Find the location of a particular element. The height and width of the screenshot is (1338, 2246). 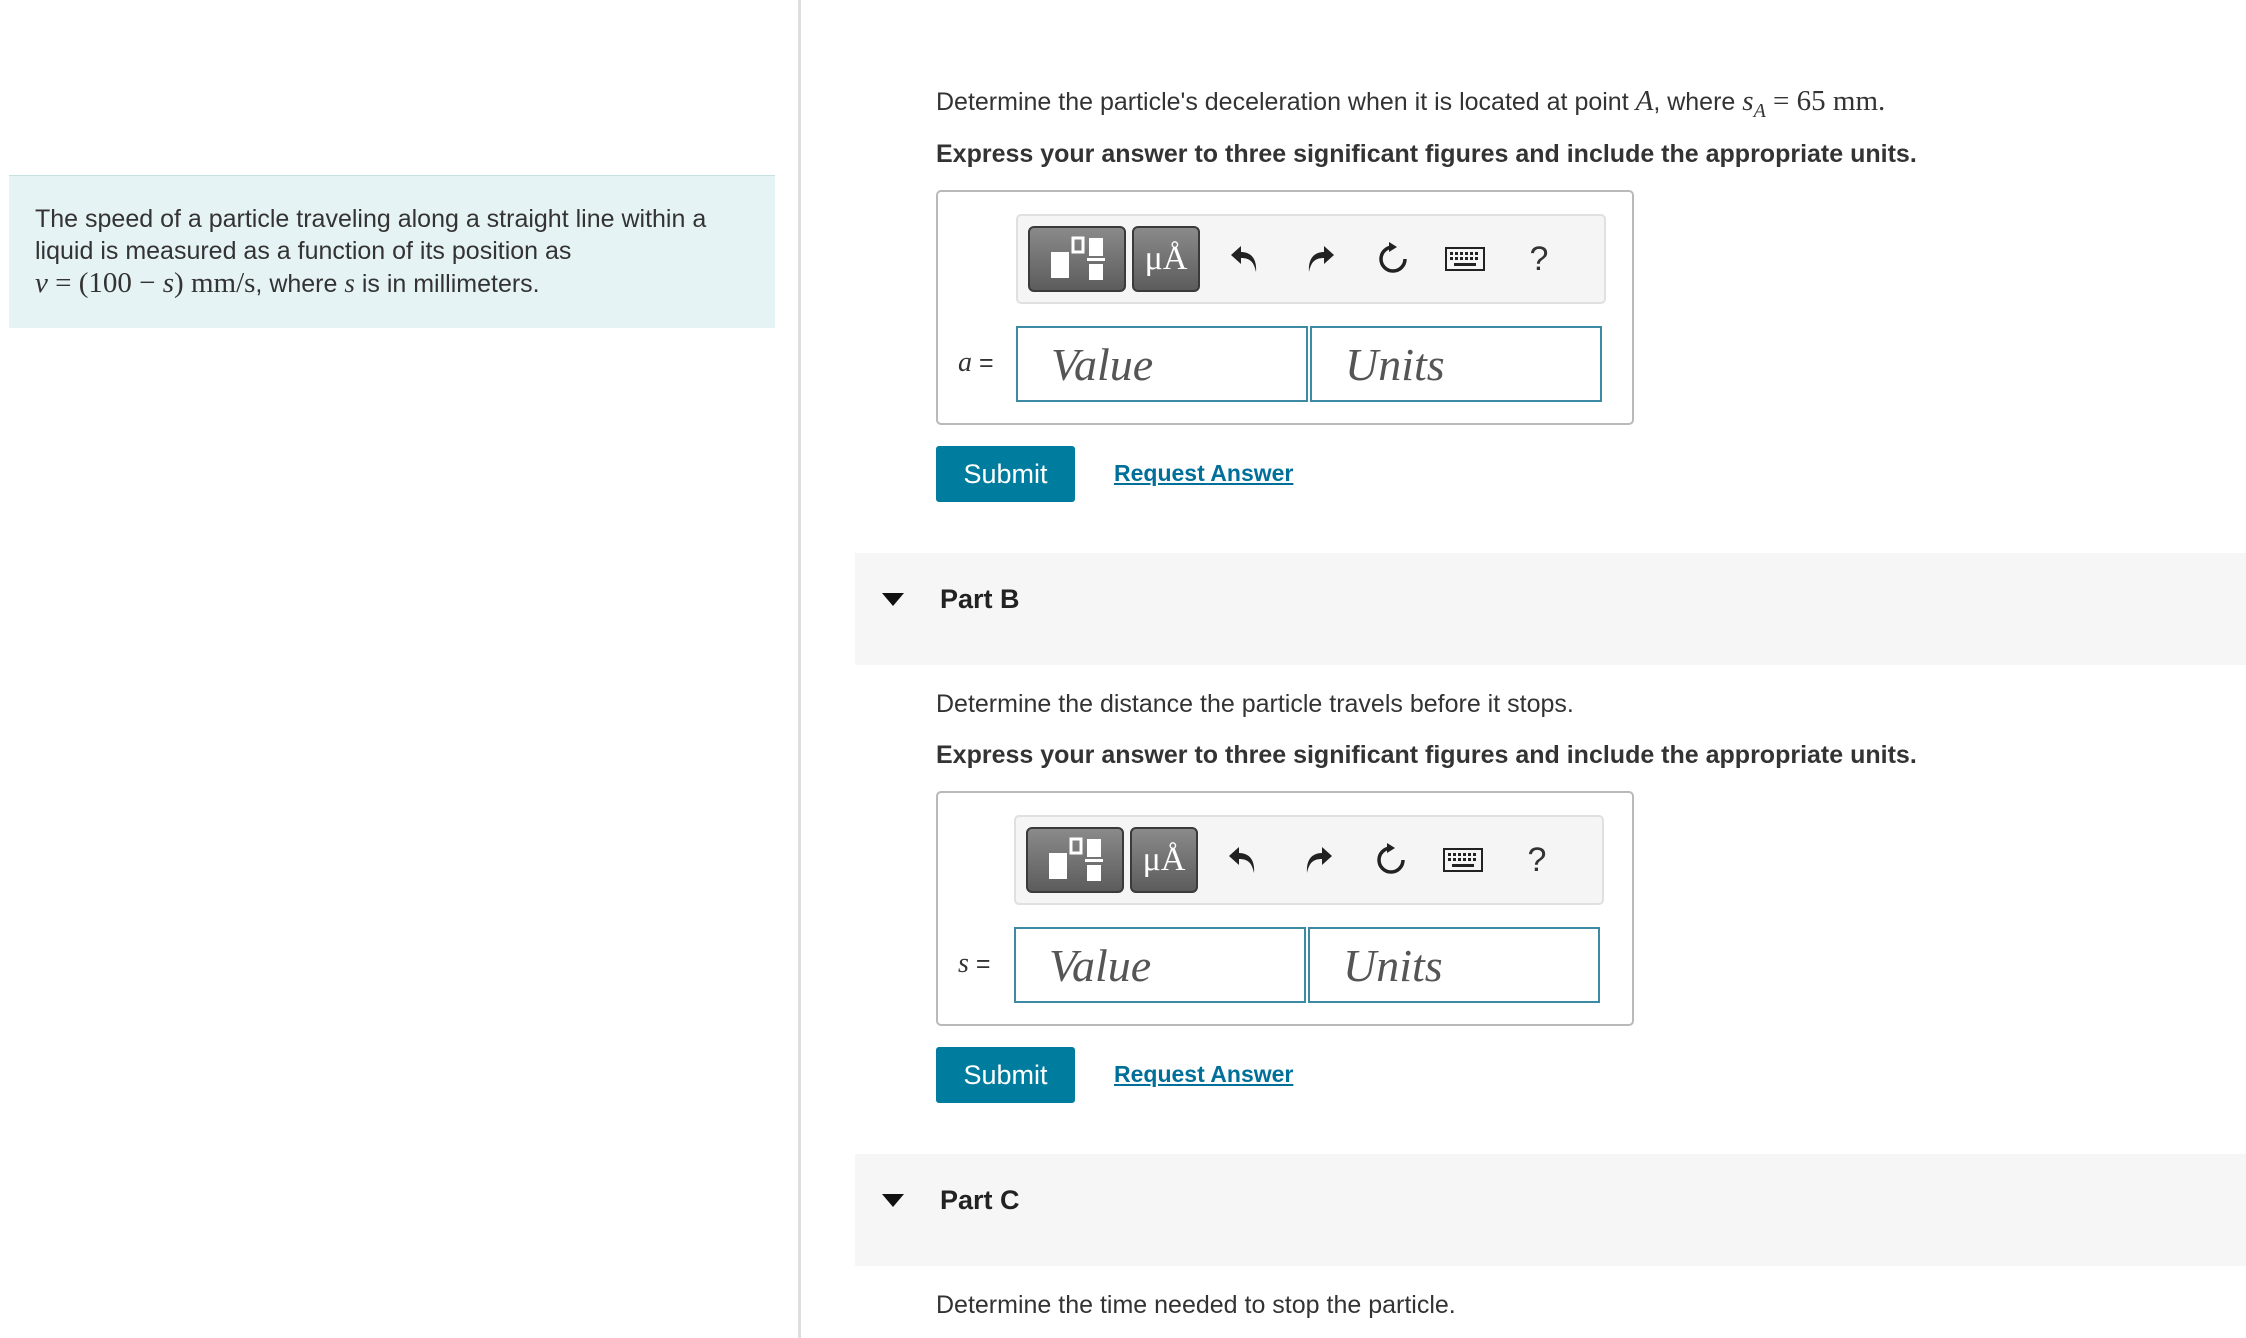

part-a-variable-label: a = is located at coordinates (976, 362).